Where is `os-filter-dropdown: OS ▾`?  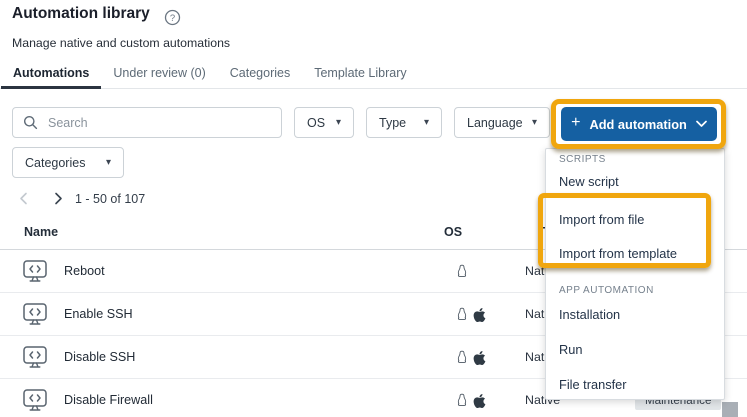
os-filter-dropdown: OS ▾ is located at coordinates (324, 122).